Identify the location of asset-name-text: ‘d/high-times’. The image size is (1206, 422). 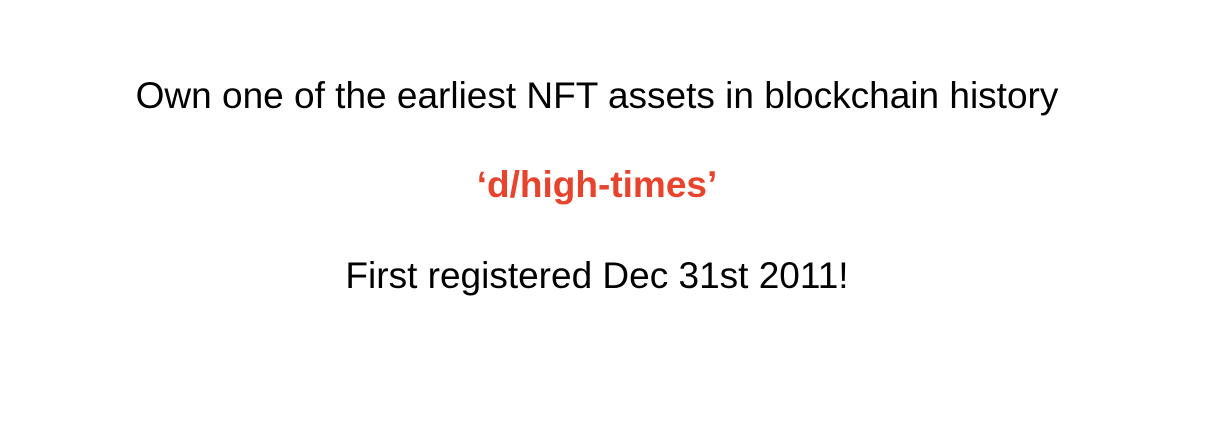
(597, 184).